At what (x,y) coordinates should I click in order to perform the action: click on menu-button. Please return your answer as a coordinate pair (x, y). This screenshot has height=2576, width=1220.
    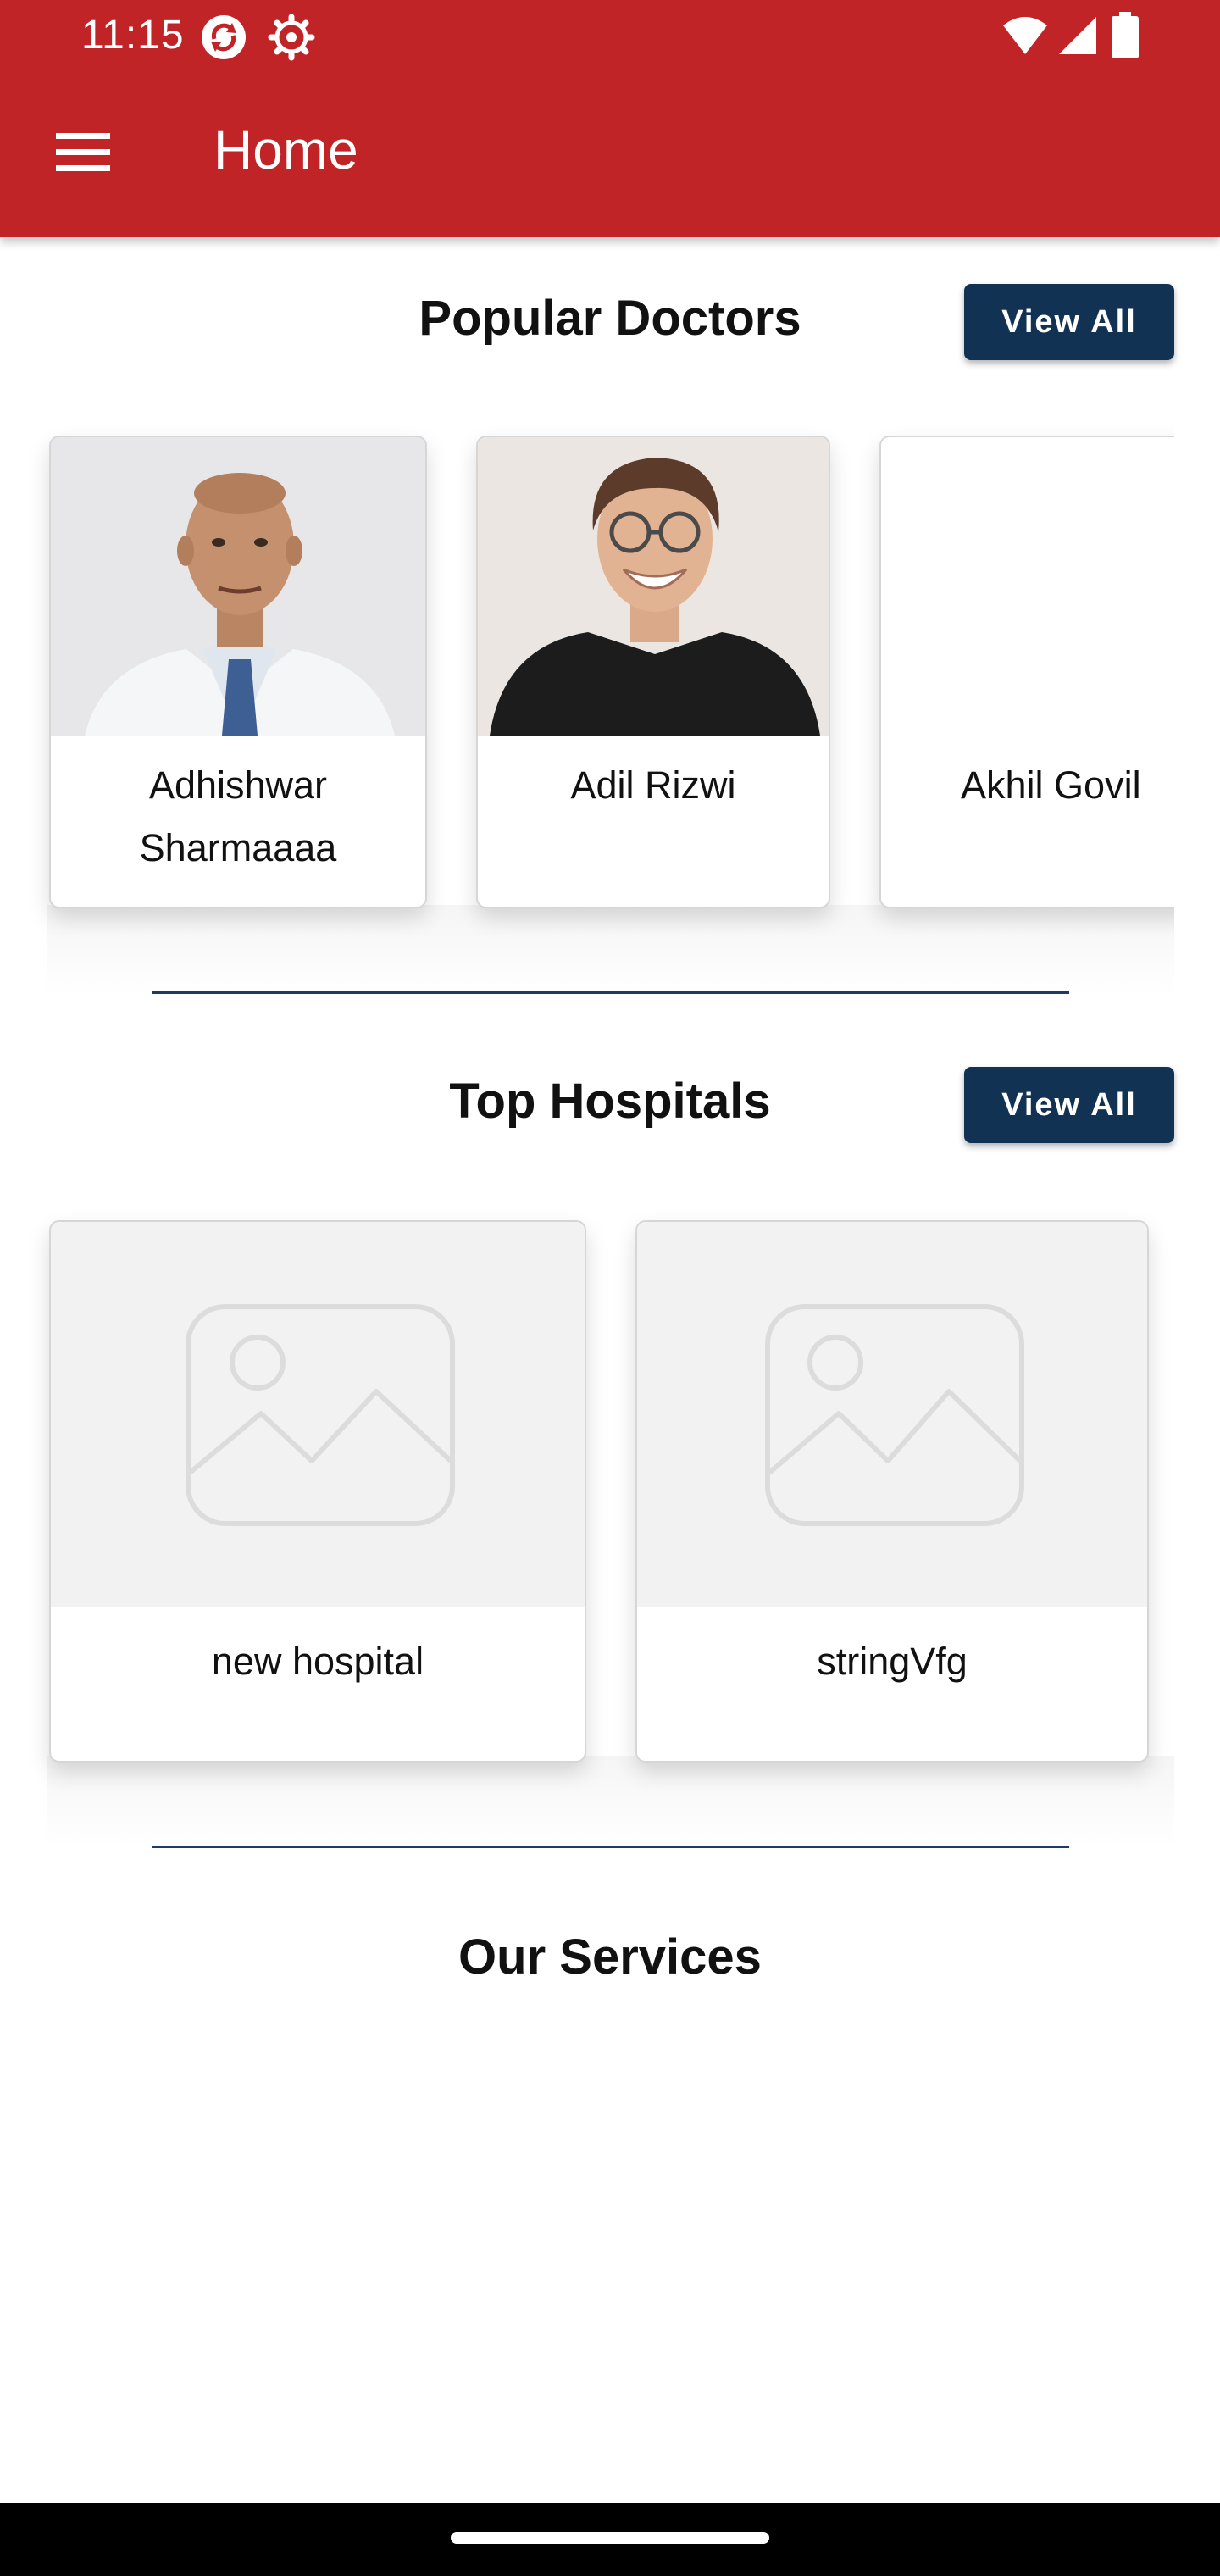
    Looking at the image, I should click on (83, 154).